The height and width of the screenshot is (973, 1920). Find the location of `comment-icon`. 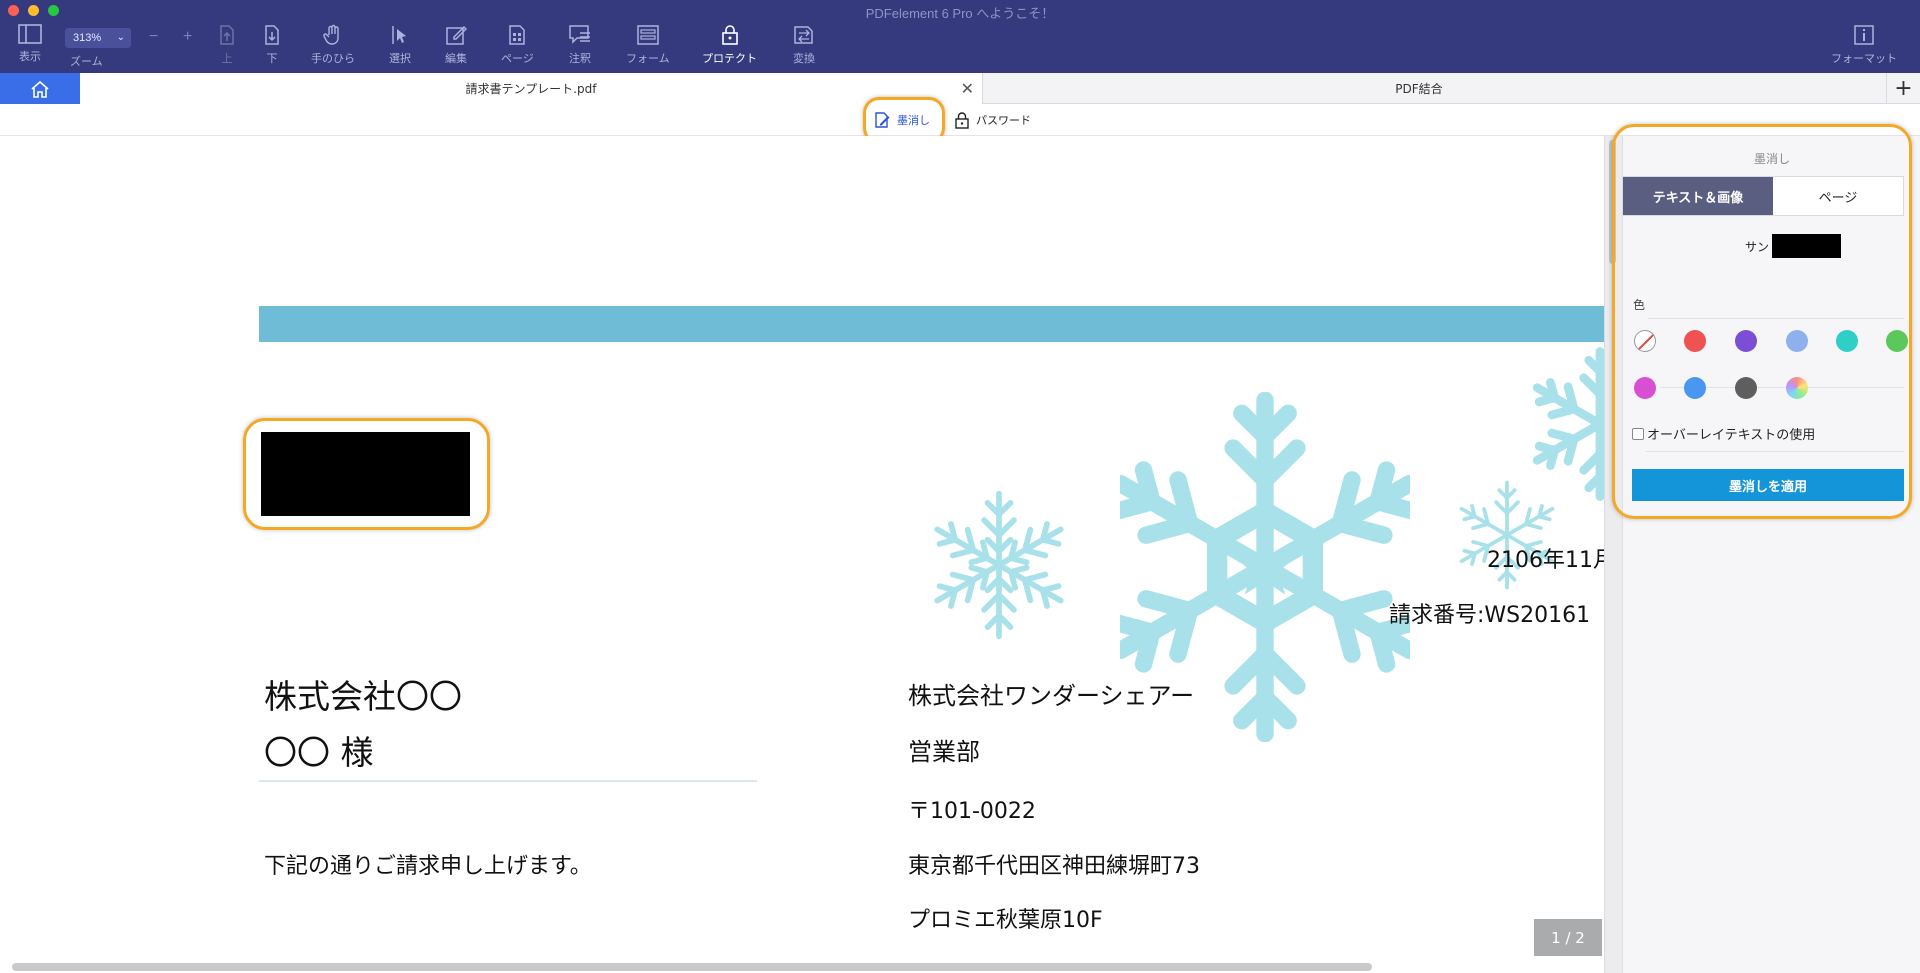

comment-icon is located at coordinates (579, 34).